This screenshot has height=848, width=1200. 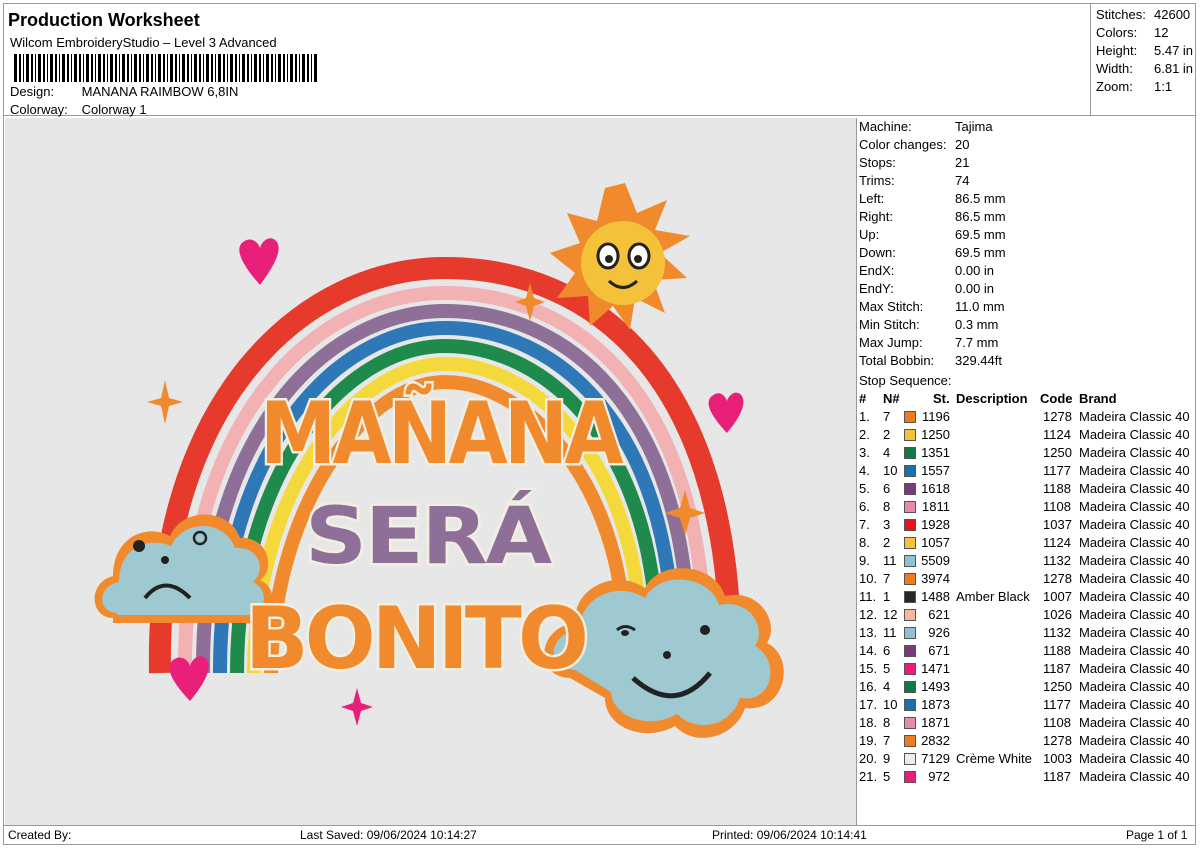 I want to click on row-stitches: 671, so click(x=939, y=650).